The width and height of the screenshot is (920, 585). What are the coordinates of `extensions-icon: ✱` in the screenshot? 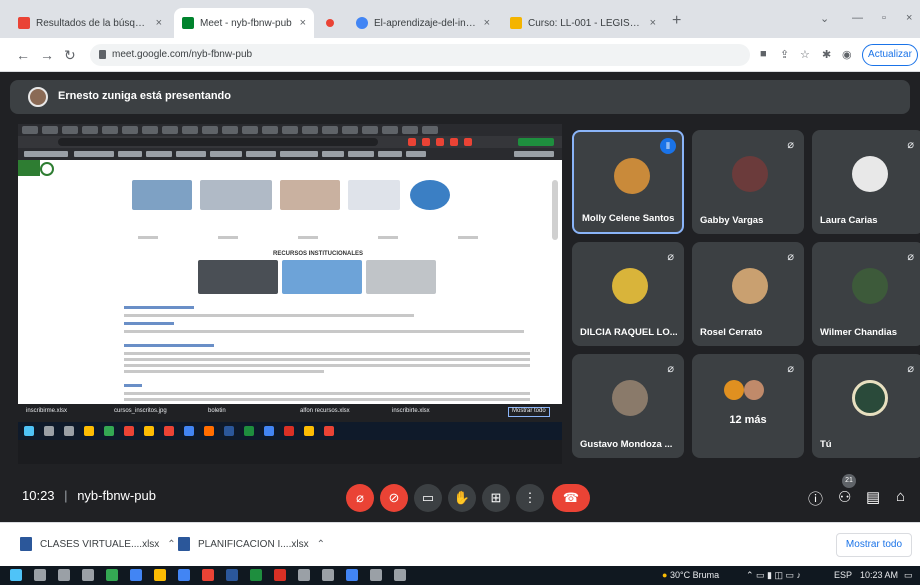 It's located at (826, 54).